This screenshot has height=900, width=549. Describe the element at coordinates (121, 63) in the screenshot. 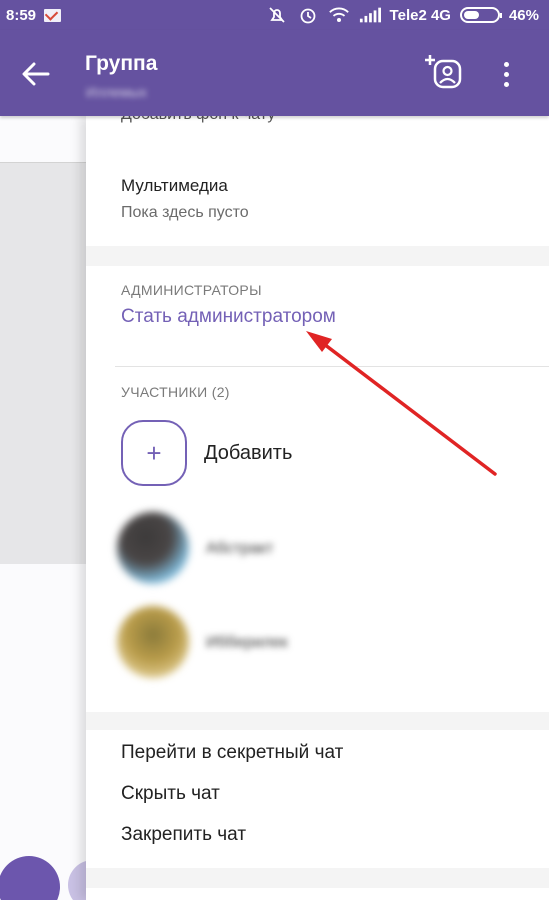

I see `page-title: Группа` at that location.